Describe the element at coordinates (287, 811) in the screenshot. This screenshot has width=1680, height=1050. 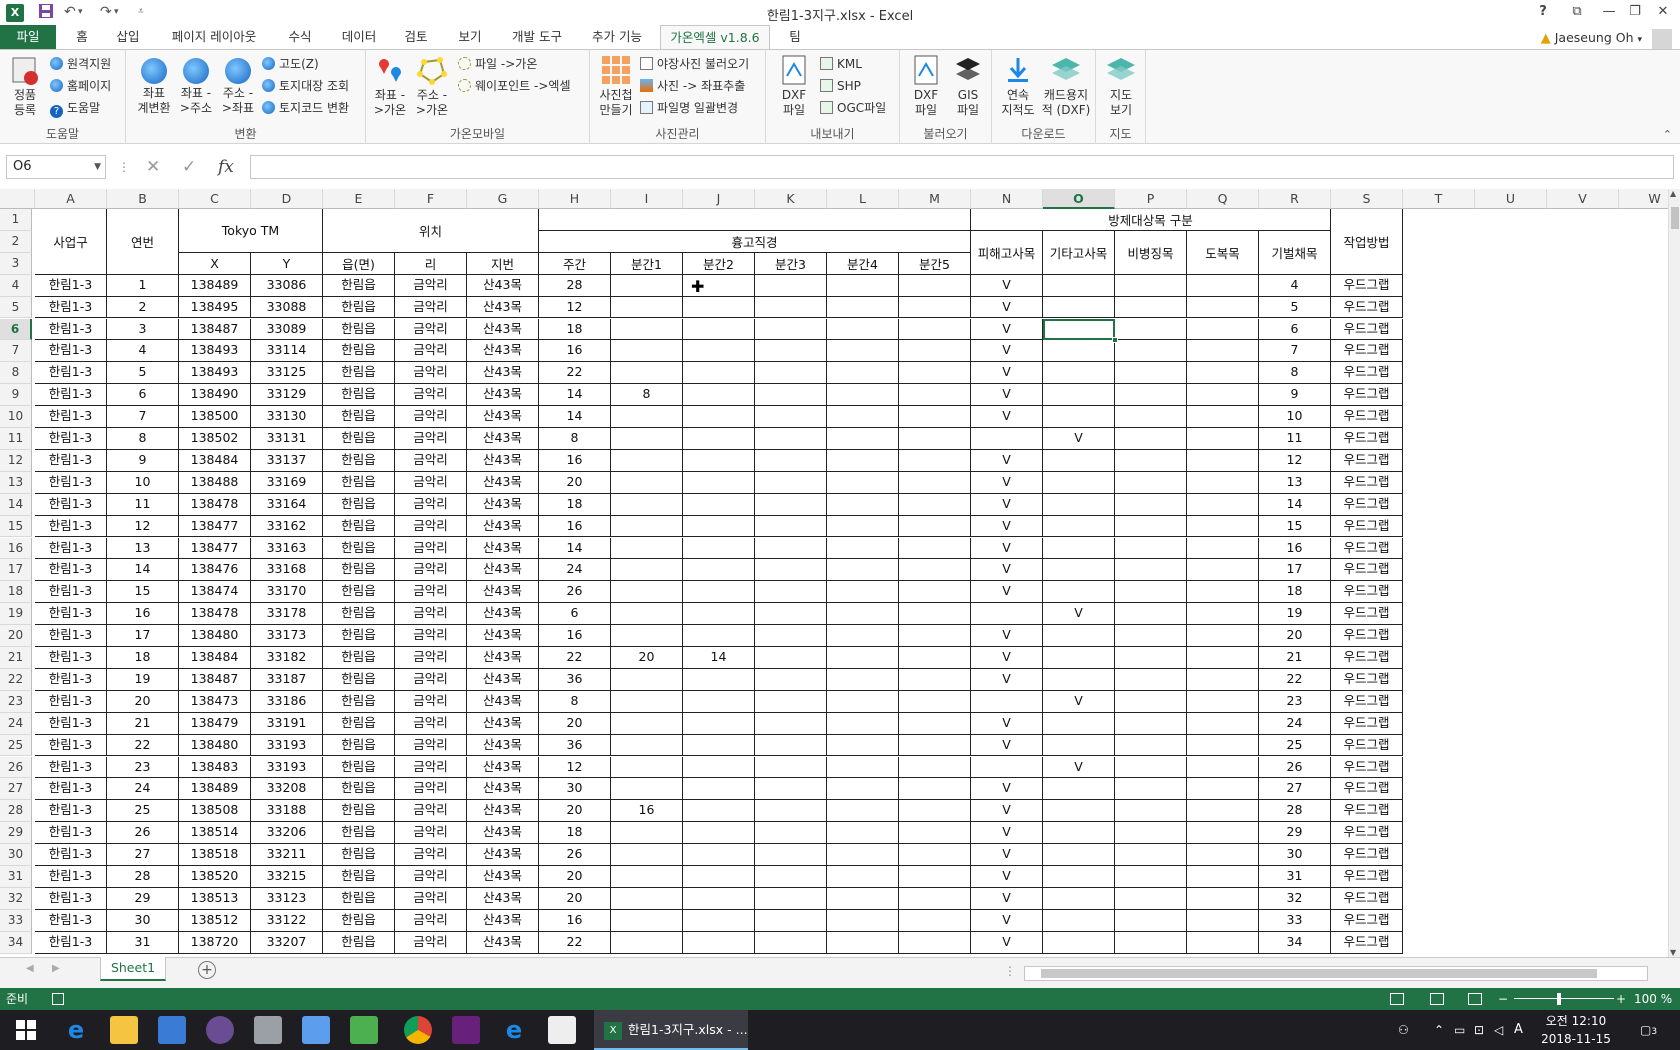
I see `cell: 33188` at that location.